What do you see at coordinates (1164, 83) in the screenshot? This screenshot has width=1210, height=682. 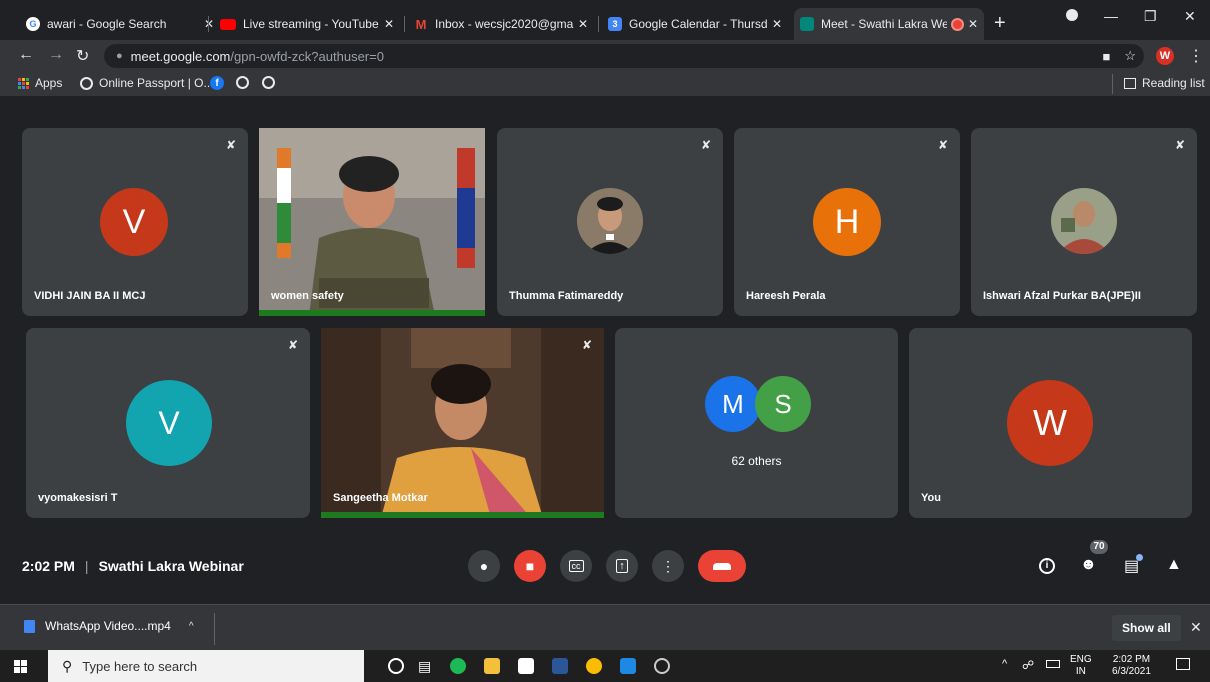 I see `reading-list-button: Reading list` at bounding box center [1164, 83].